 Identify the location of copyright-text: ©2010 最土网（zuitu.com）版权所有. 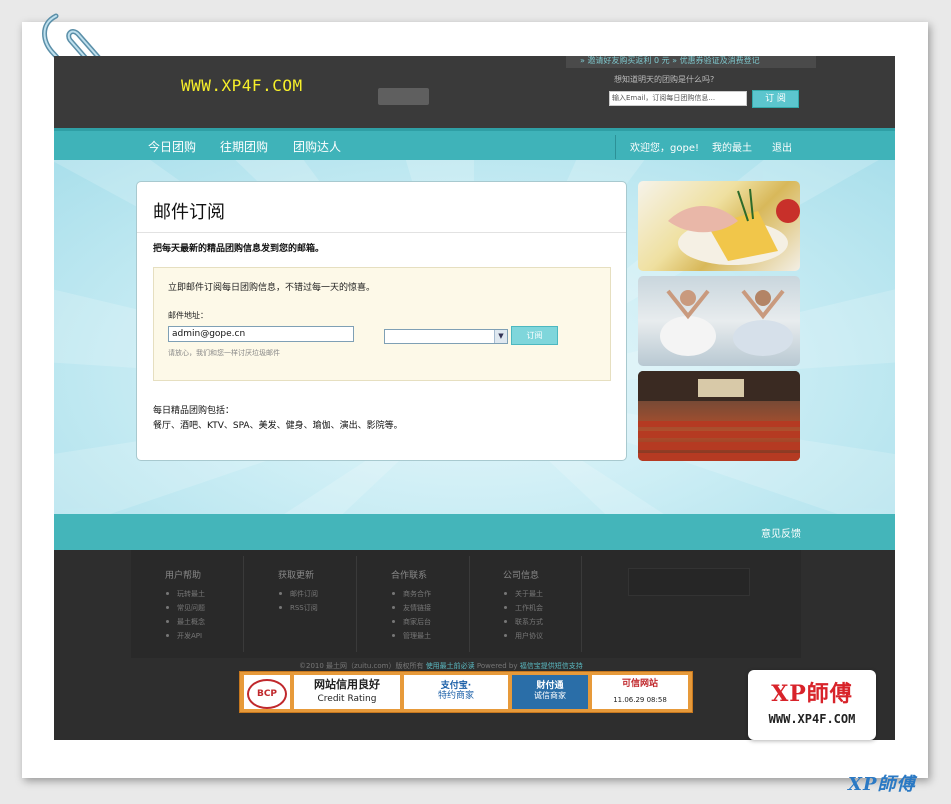
(362, 666).